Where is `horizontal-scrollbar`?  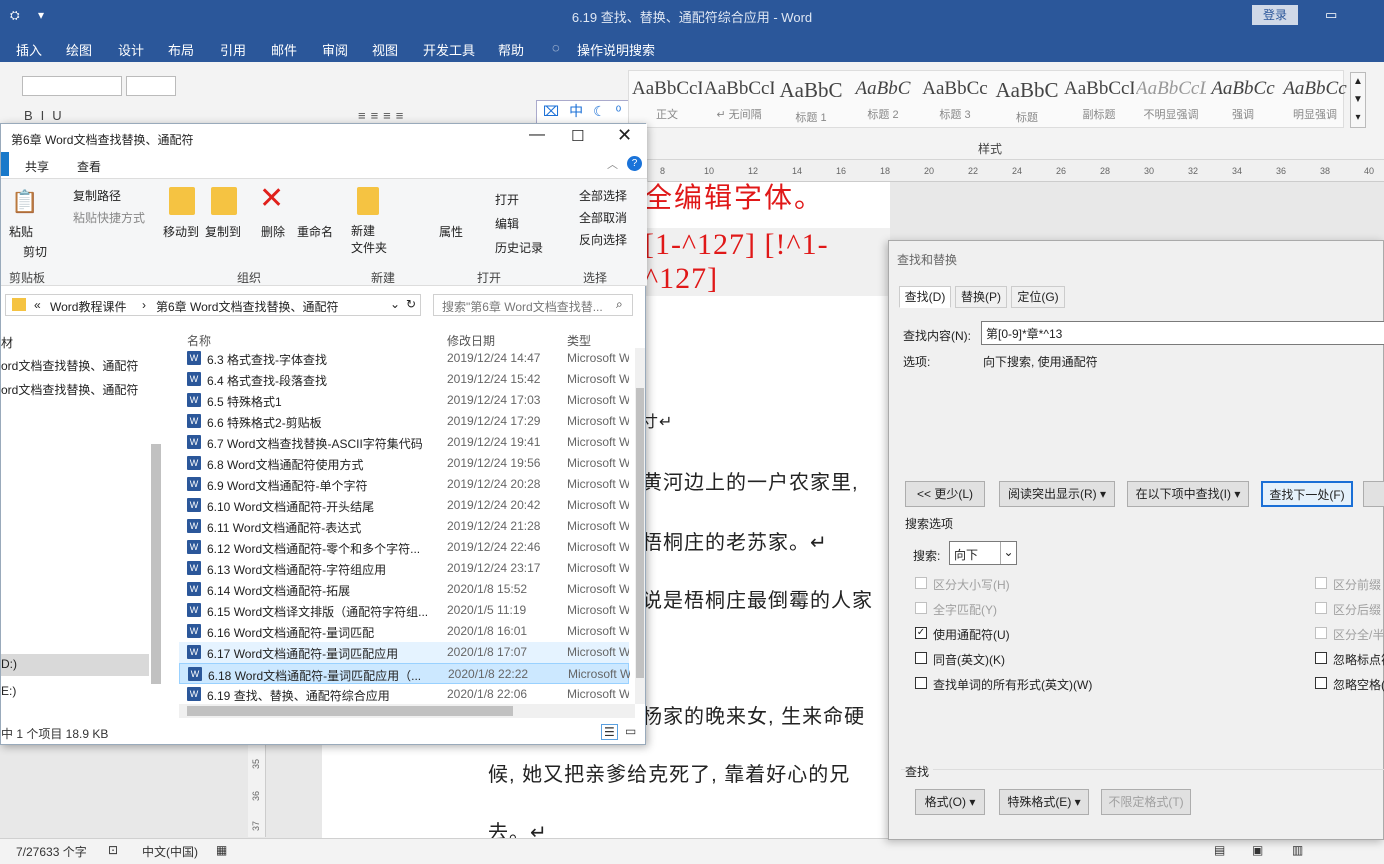
horizontal-scrollbar is located at coordinates (407, 711).